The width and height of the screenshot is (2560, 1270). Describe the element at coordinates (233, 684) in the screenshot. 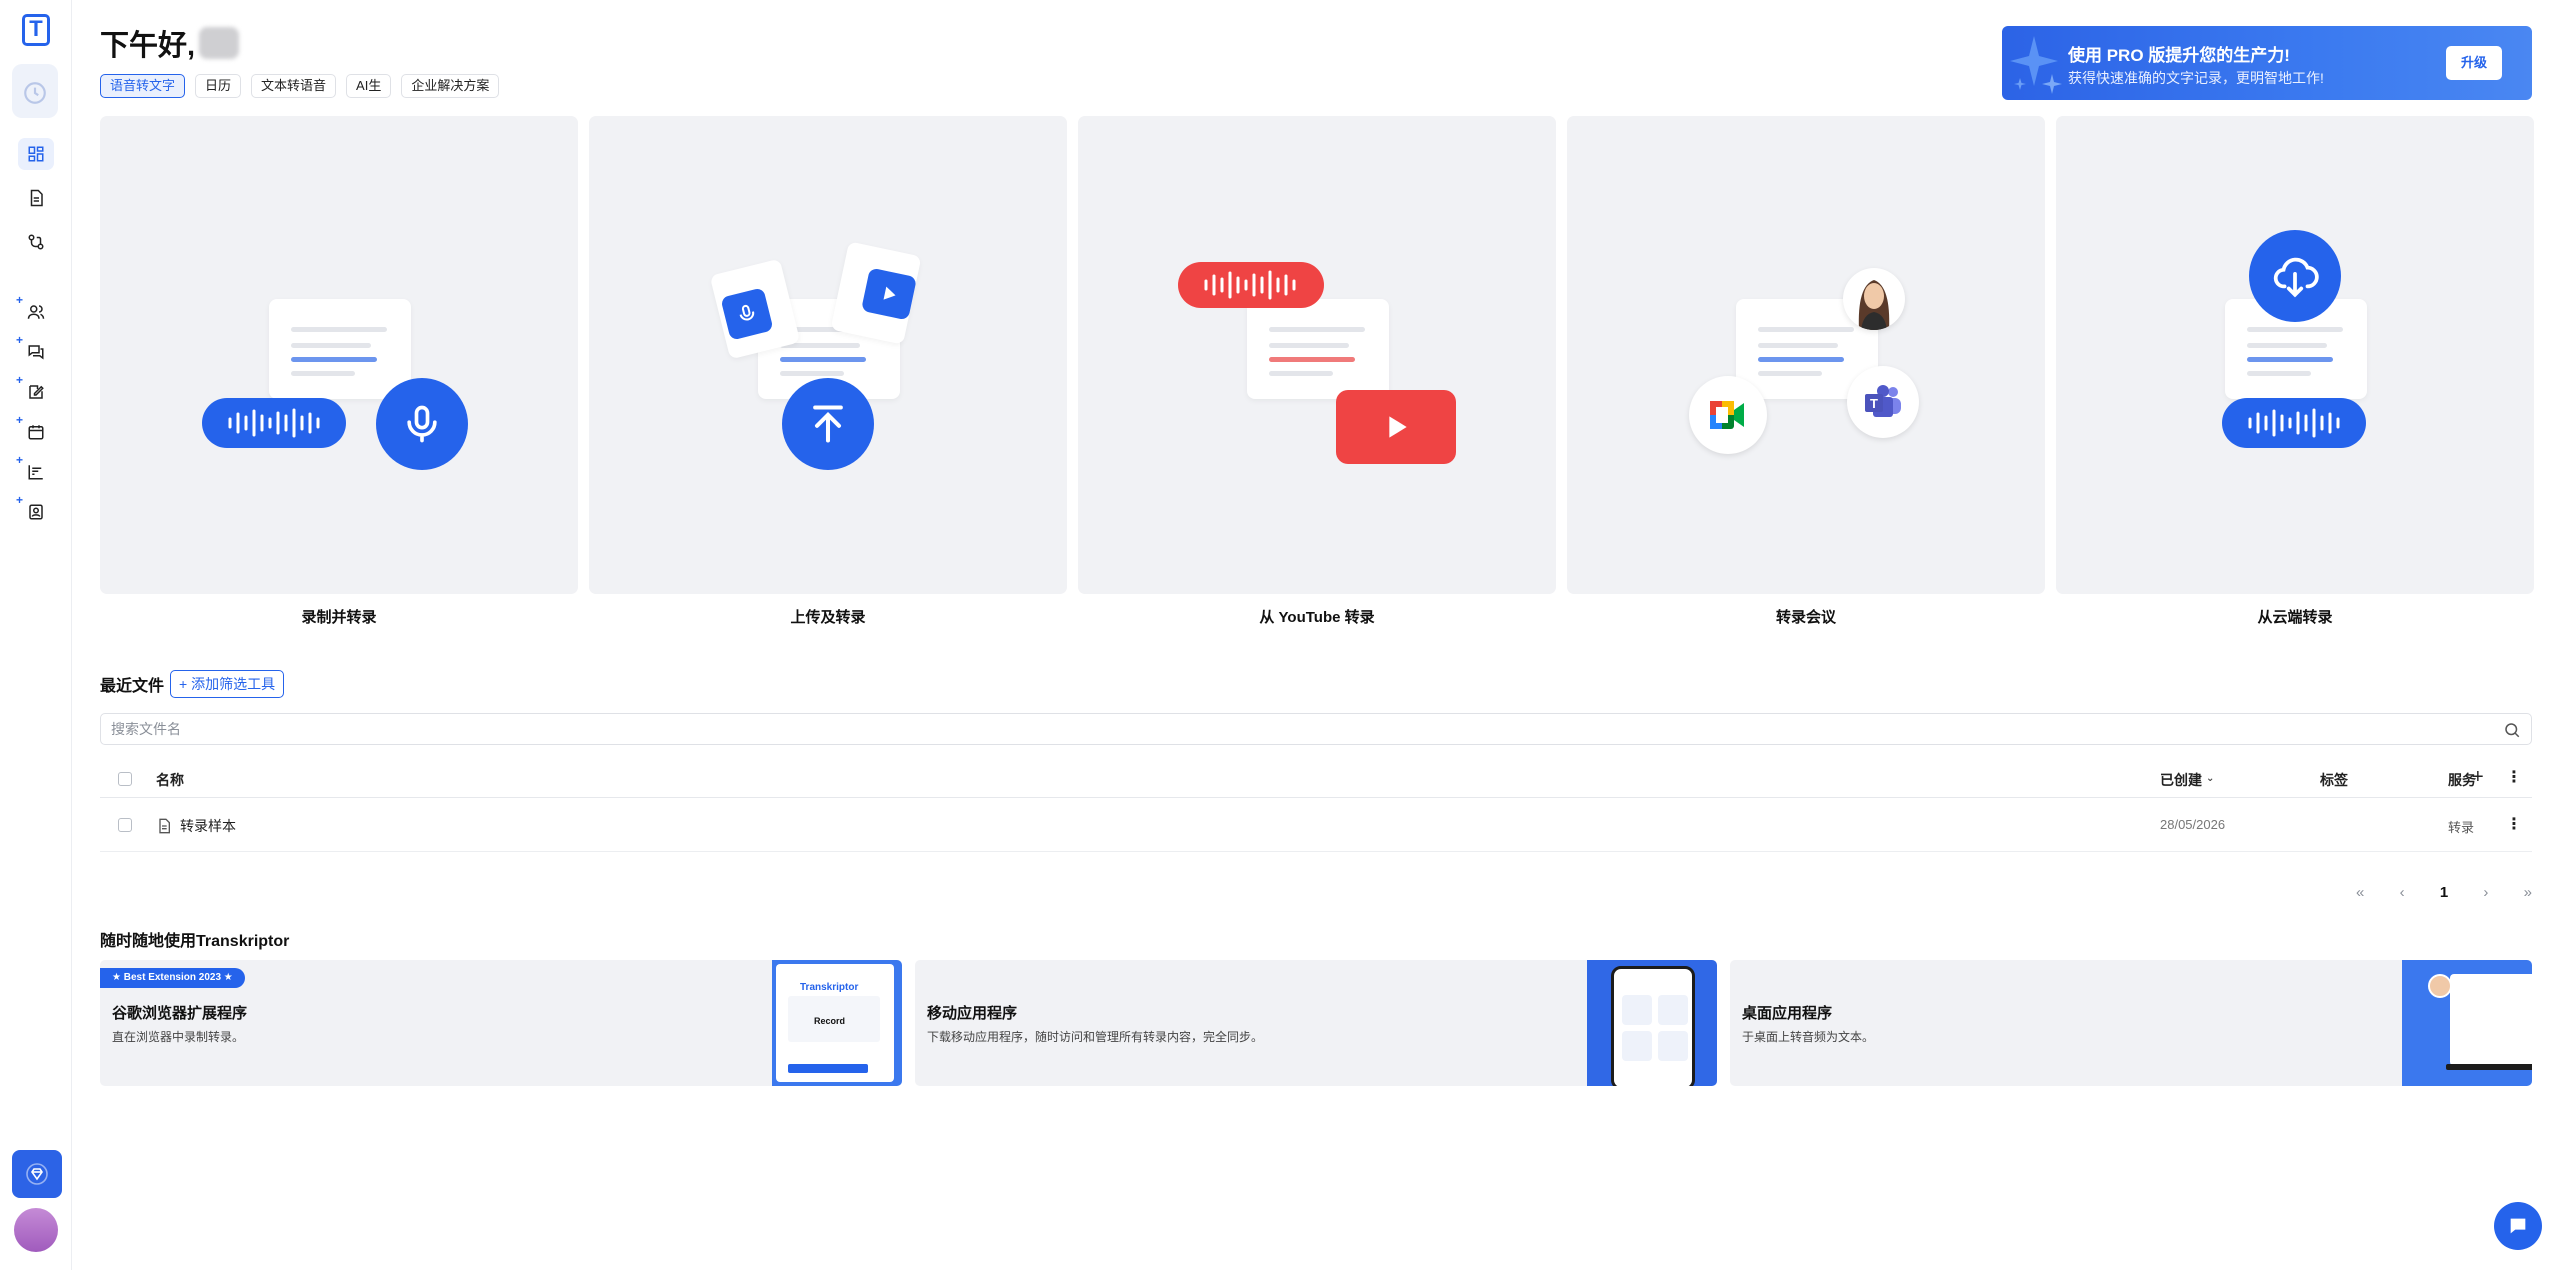

I see `add-filter-label: 添加筛选工具` at that location.